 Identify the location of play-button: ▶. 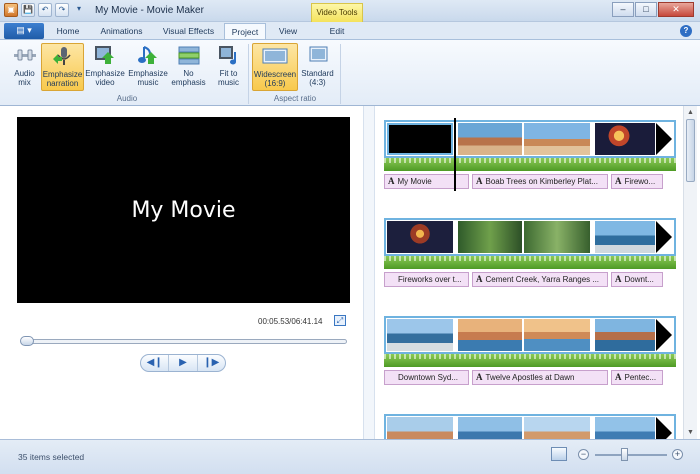
(183, 363).